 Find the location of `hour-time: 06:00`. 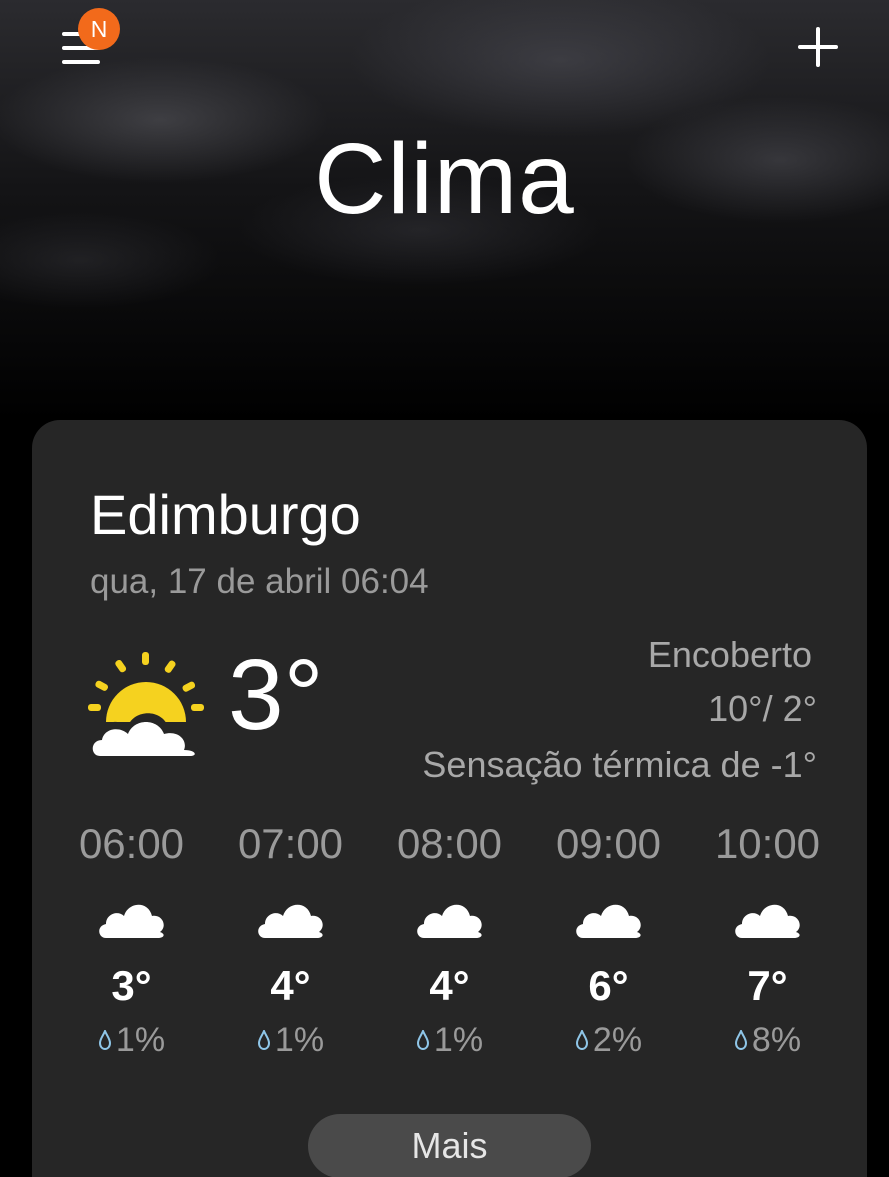

hour-time: 06:00 is located at coordinates (131, 843).